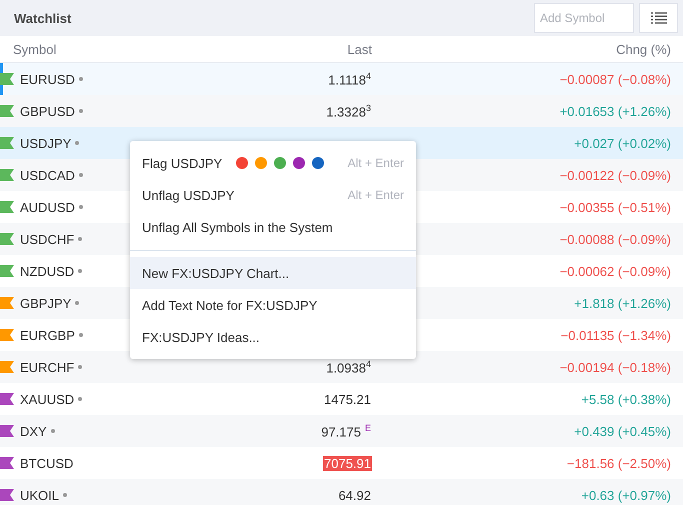  Describe the element at coordinates (348, 111) in the screenshot. I see `last-price: 1.3328$^{3}$` at that location.